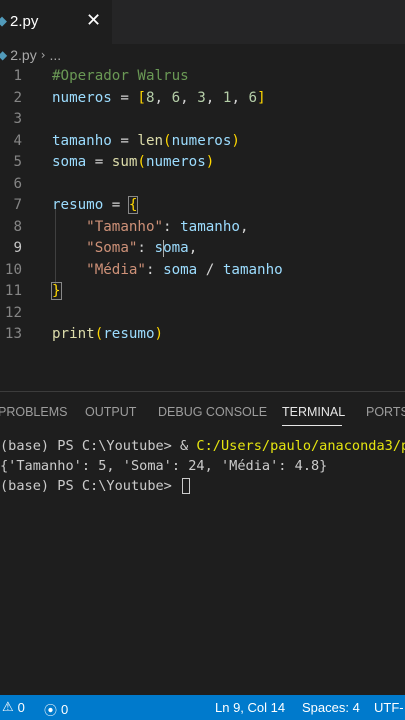  I want to click on line-number: 13, so click(13, 334).